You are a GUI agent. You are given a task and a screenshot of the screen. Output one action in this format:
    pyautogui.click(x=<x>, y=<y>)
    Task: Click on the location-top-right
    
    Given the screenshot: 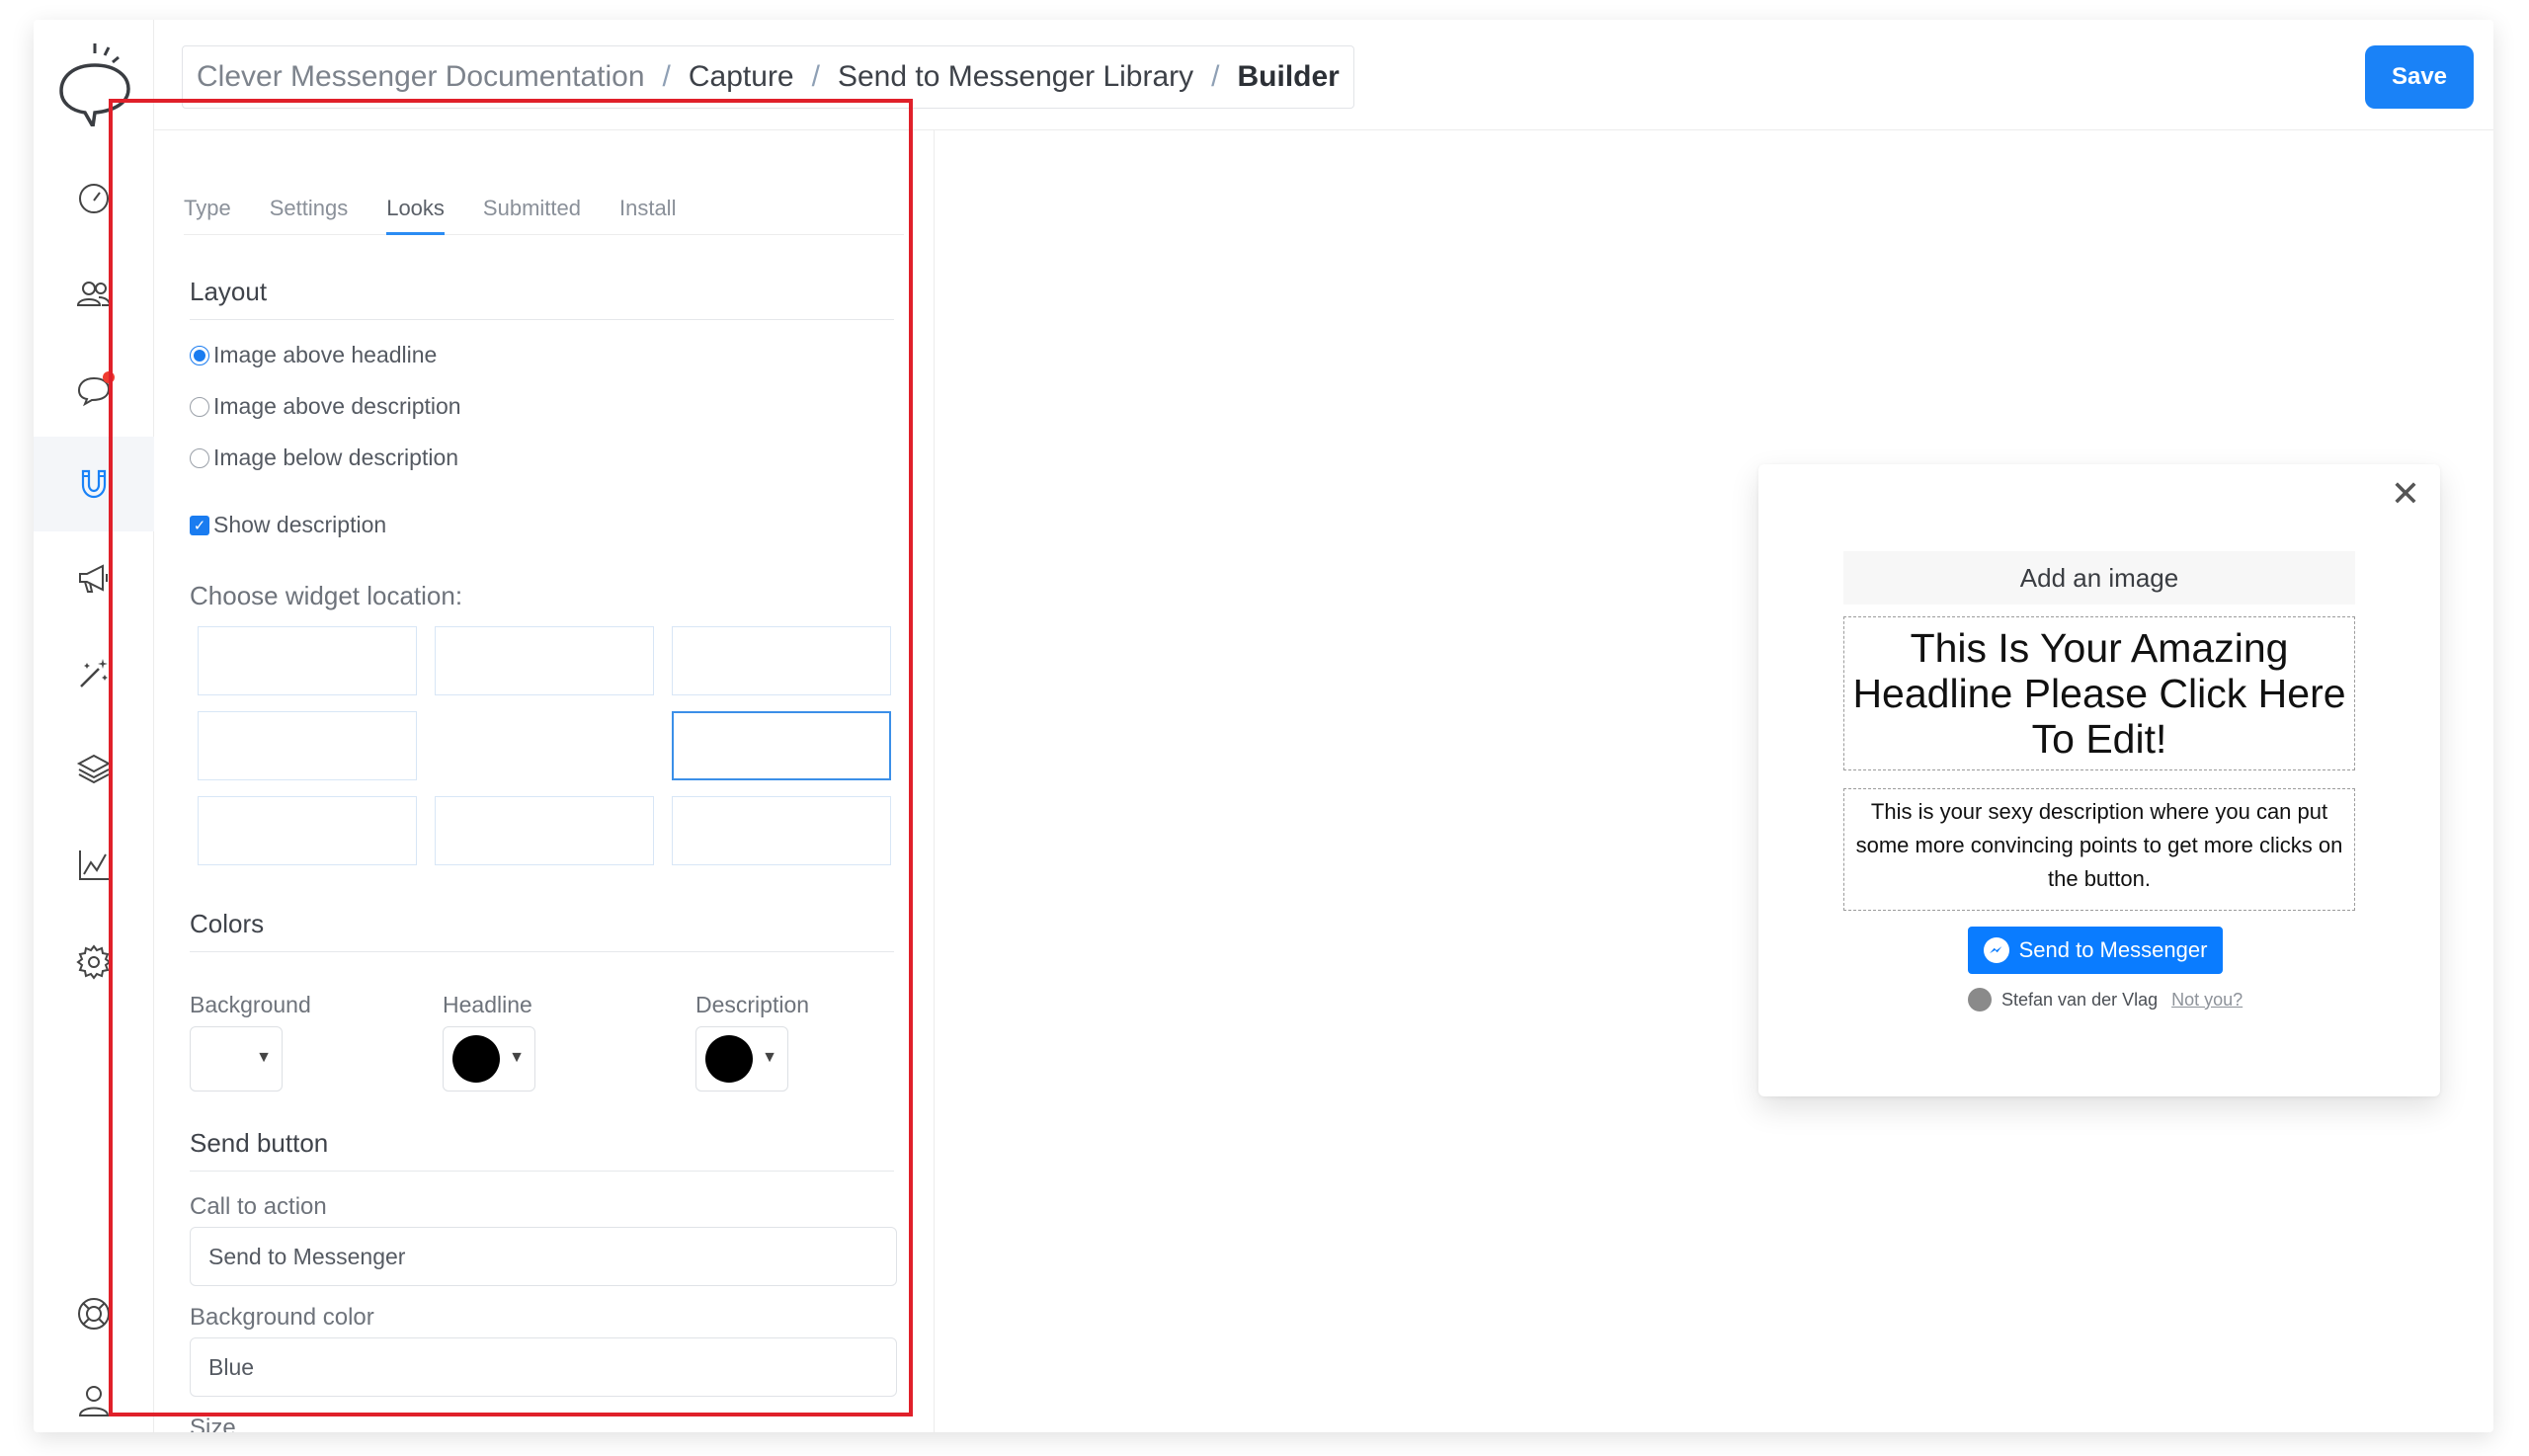 What is the action you would take?
    pyautogui.click(x=781, y=660)
    